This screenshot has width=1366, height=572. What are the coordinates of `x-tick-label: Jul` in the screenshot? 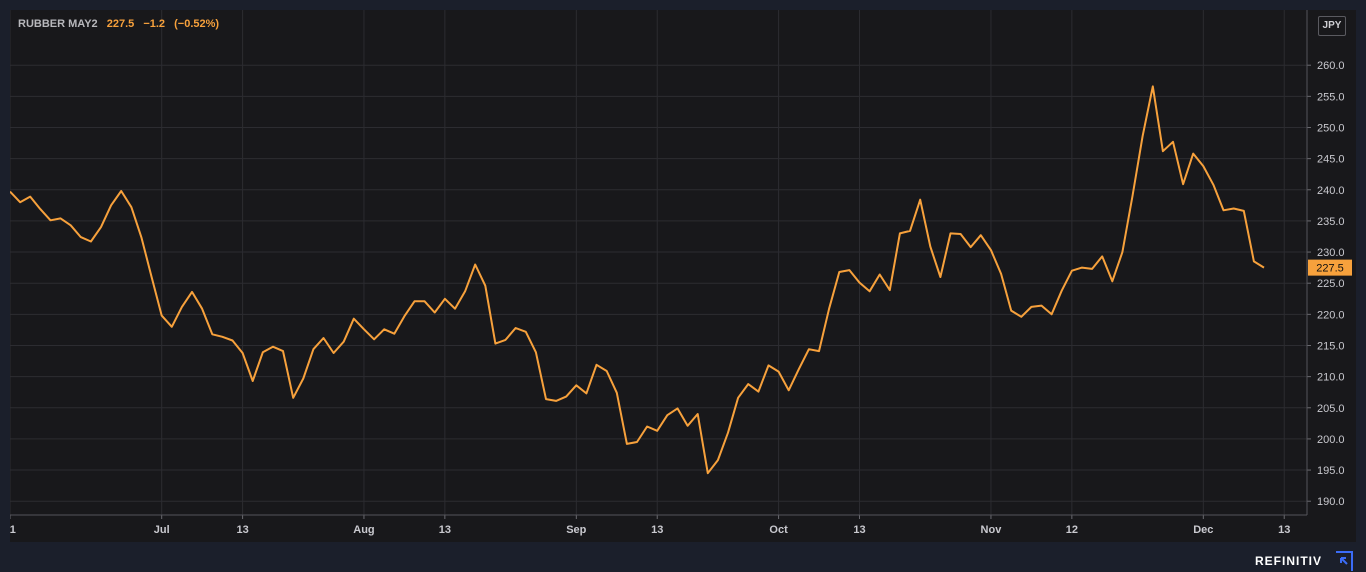 It's located at (162, 530).